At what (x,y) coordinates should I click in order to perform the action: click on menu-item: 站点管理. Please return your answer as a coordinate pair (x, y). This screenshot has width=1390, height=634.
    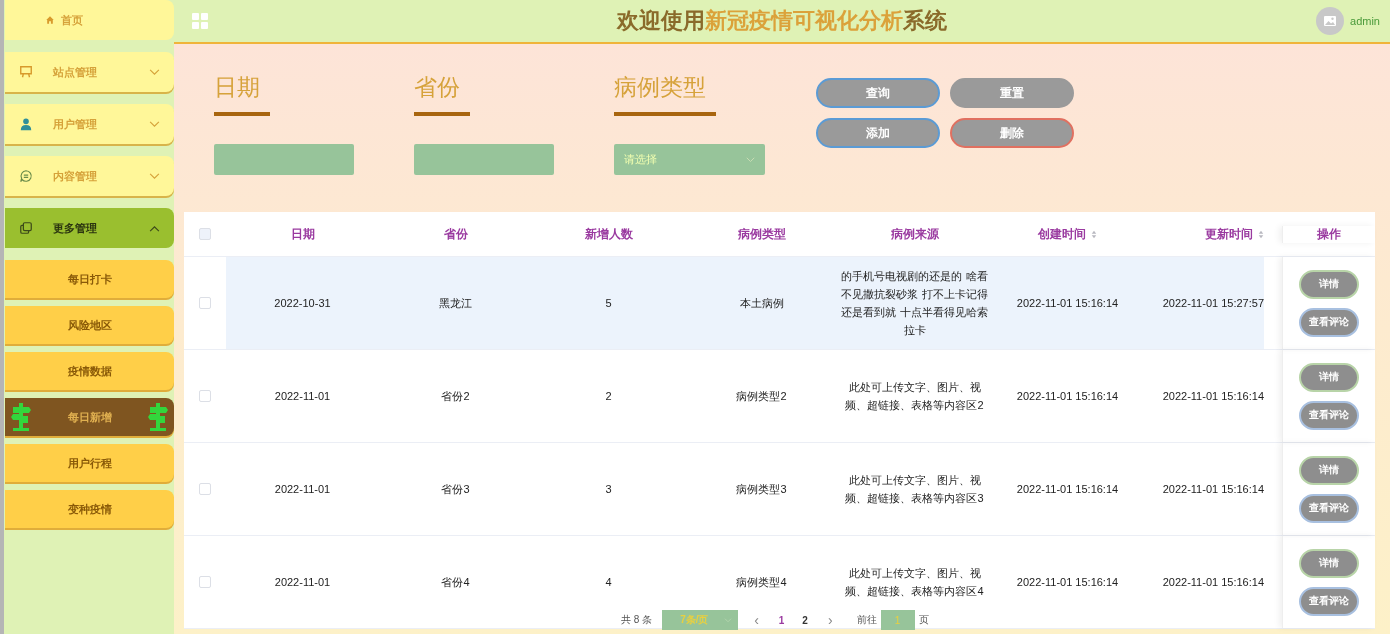
    Looking at the image, I should click on (89, 72).